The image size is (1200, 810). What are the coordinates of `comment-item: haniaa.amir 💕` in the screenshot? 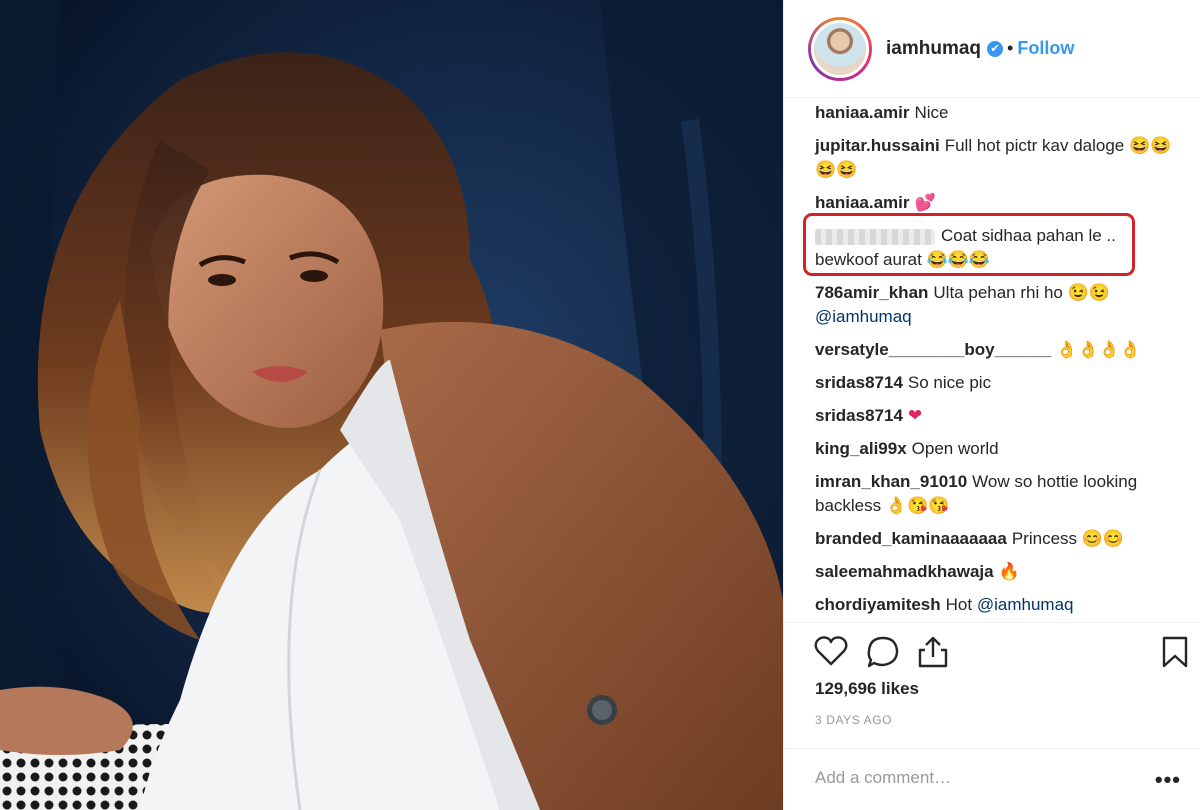 It's located at (1000, 203).